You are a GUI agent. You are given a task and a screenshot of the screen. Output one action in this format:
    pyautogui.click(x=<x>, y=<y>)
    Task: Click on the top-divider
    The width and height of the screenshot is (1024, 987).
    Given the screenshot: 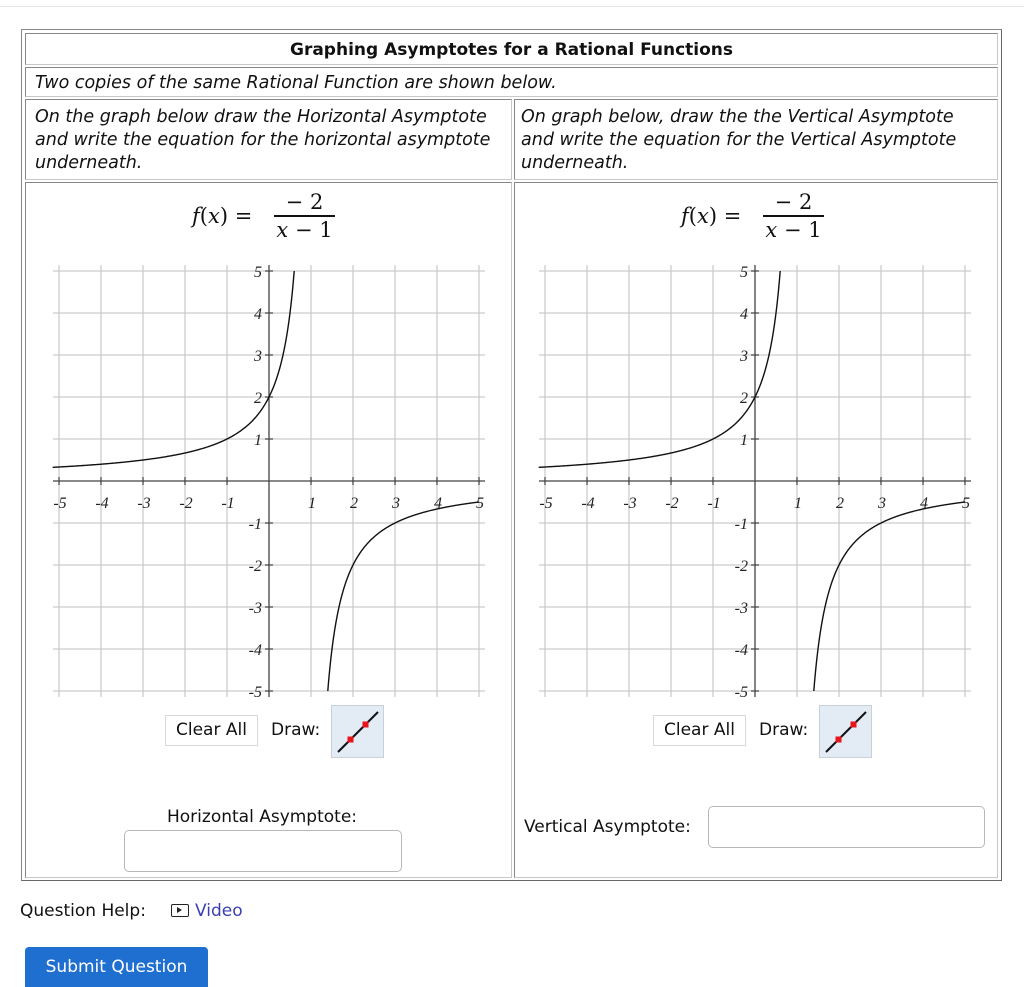 What is the action you would take?
    pyautogui.click(x=512, y=6)
    